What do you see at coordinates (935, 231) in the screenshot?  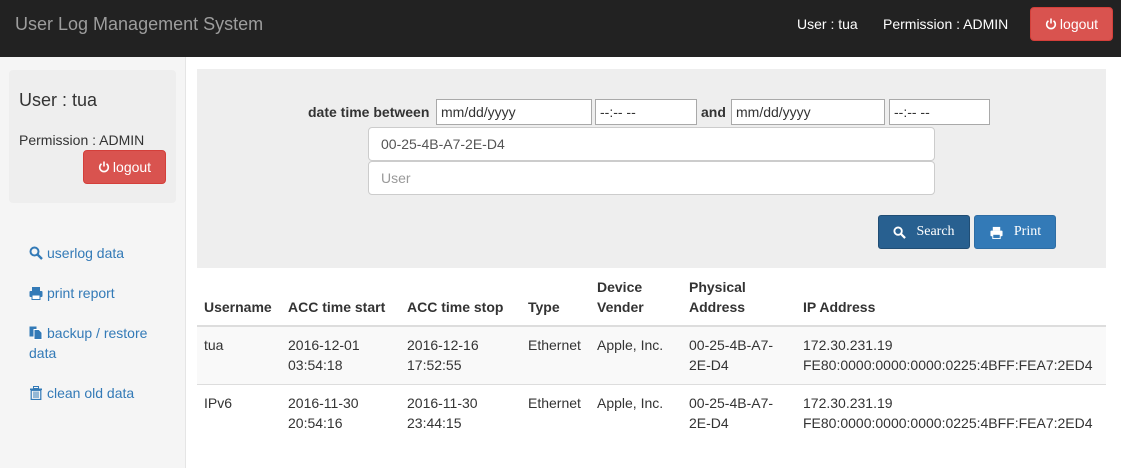 I see `search-button-label: Search` at bounding box center [935, 231].